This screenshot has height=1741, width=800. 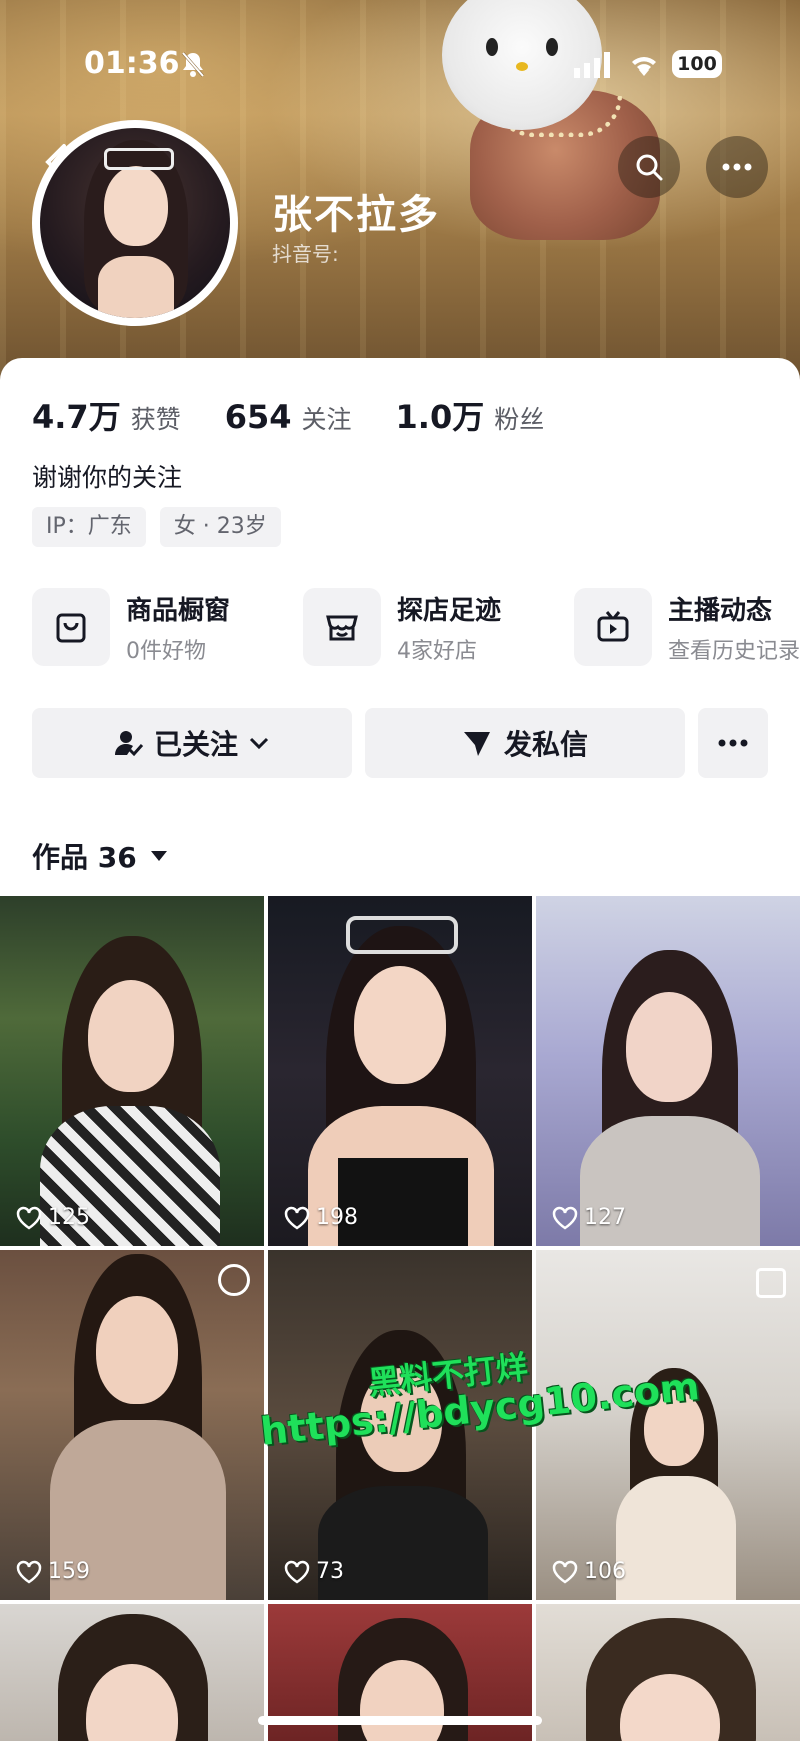 What do you see at coordinates (178, 610) in the screenshot?
I see `service-title: 商品橱窗` at bounding box center [178, 610].